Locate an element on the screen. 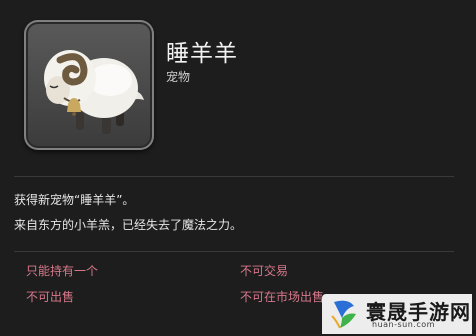 The image size is (476, 336). restriction-no-market: 不可在市场出售 is located at coordinates (282, 297).